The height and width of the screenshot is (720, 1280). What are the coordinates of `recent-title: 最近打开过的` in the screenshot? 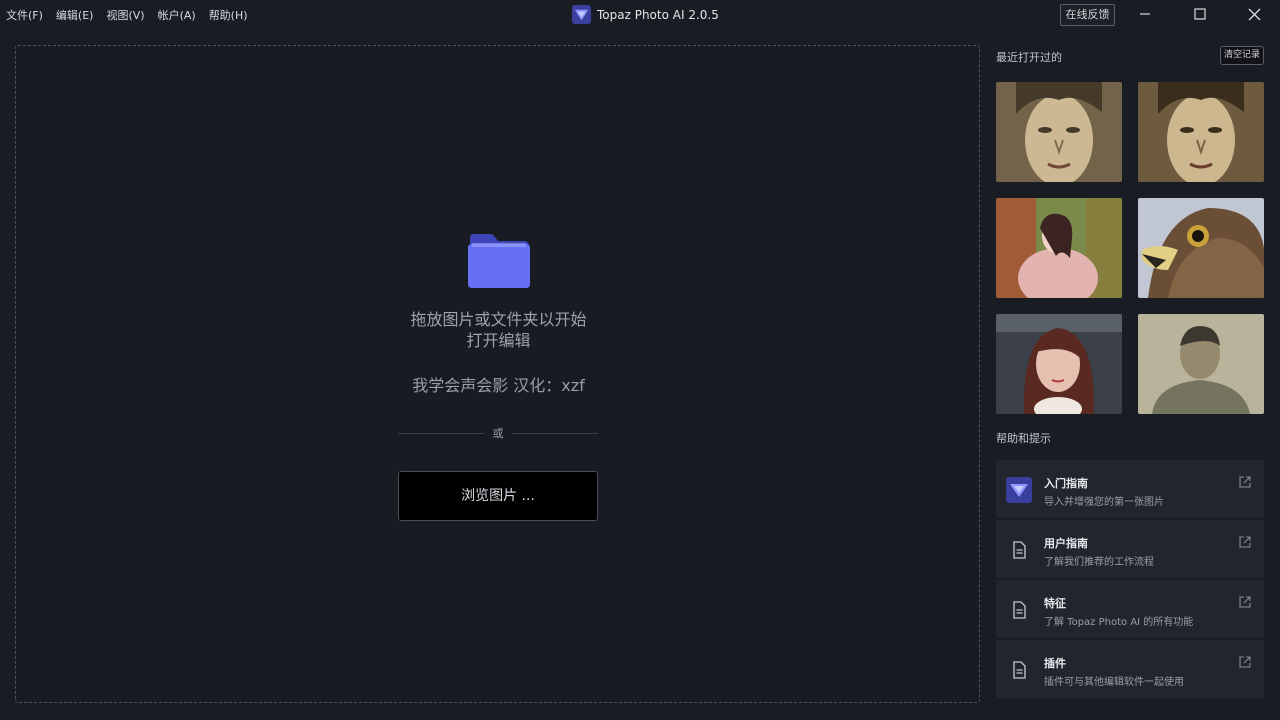 It's located at (1029, 57).